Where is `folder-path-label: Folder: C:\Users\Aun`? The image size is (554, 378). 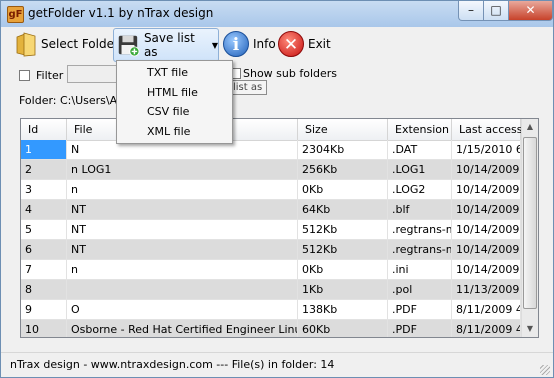
folder-path-label: Folder: C:\Users\Aun is located at coordinates (75, 100).